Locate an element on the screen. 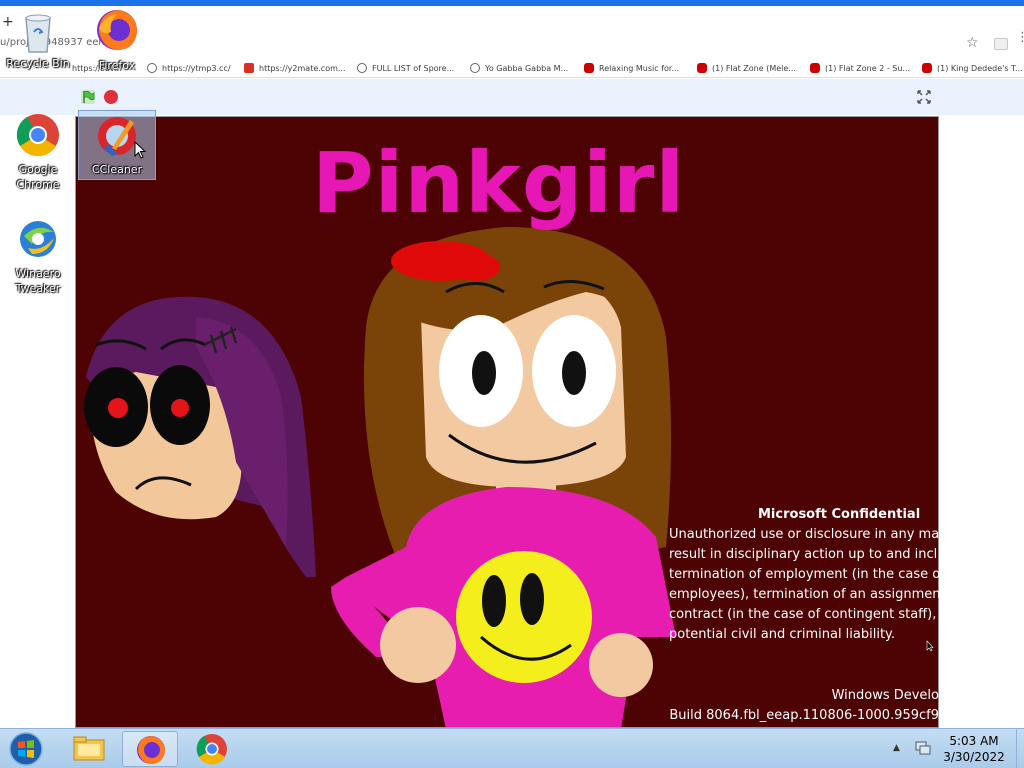 This screenshot has width=1024, height=768. watermark-line: Unauthorized use or disclosure in any ma is located at coordinates (804, 534).